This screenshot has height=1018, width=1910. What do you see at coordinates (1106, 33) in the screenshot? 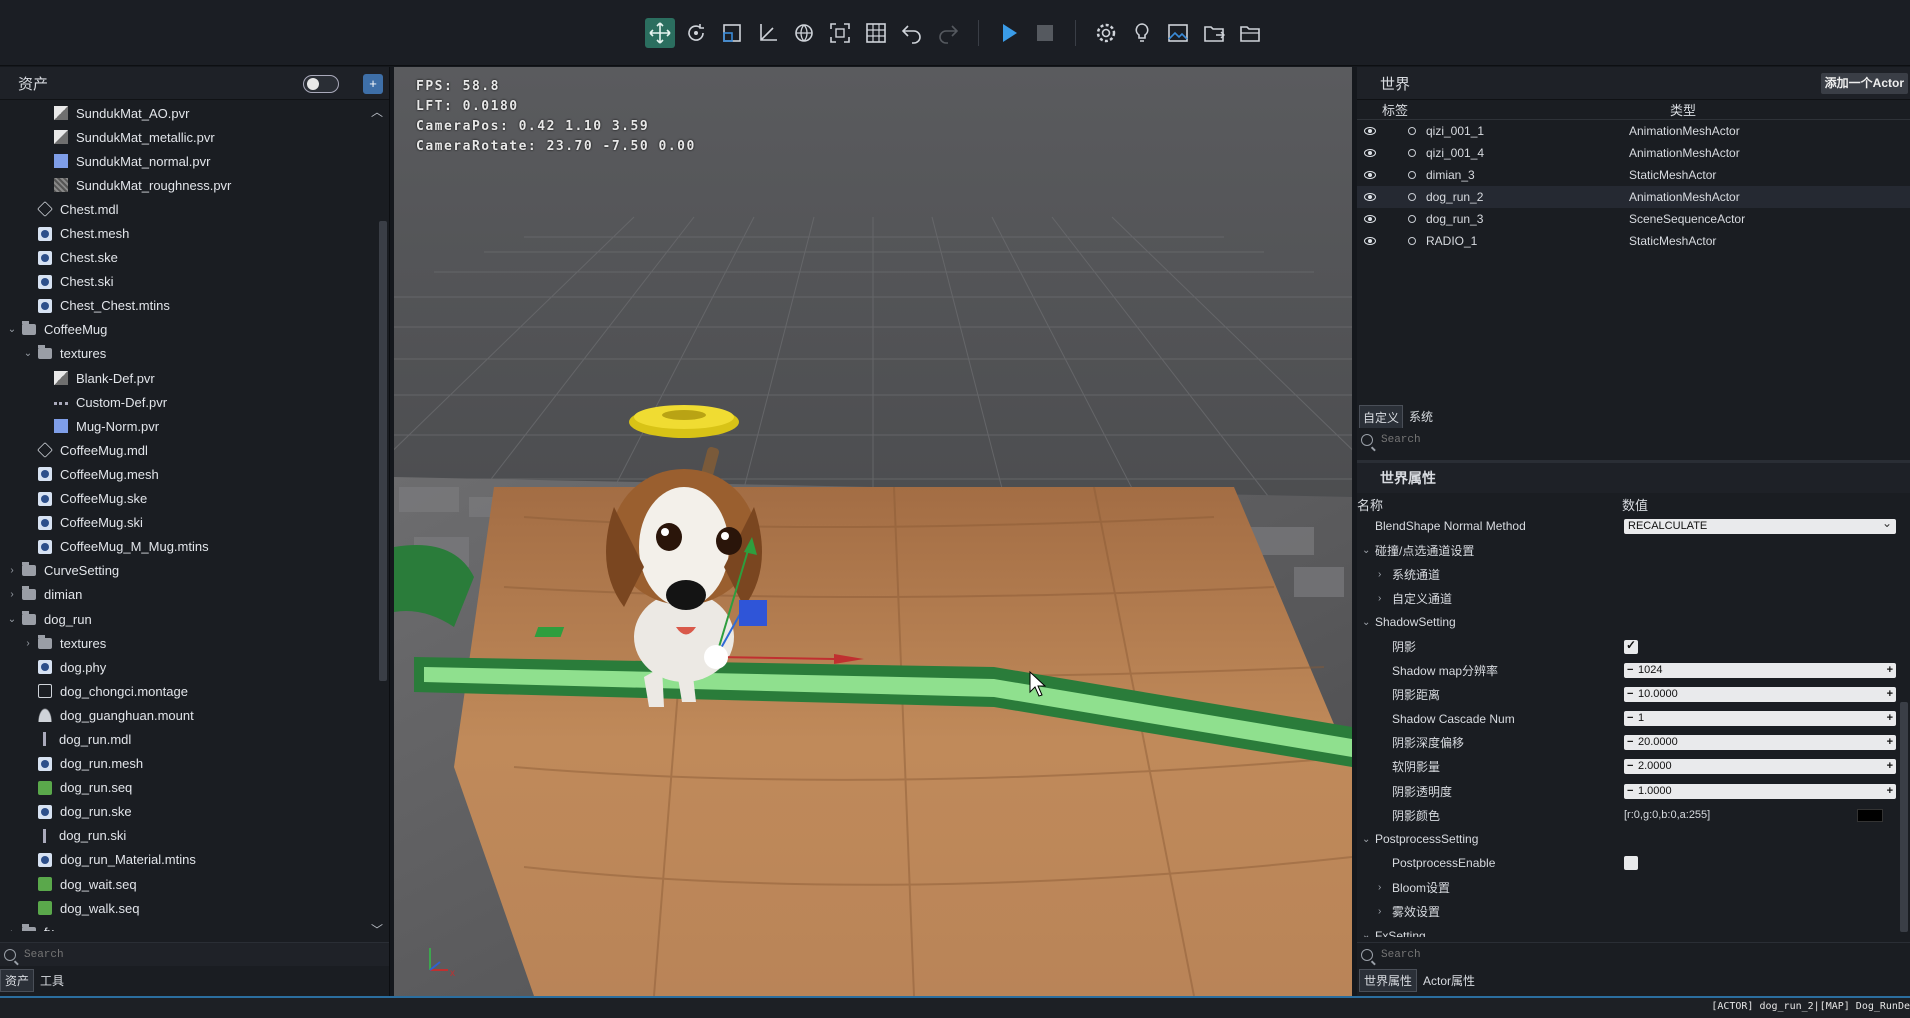
I see `settings-icon` at bounding box center [1106, 33].